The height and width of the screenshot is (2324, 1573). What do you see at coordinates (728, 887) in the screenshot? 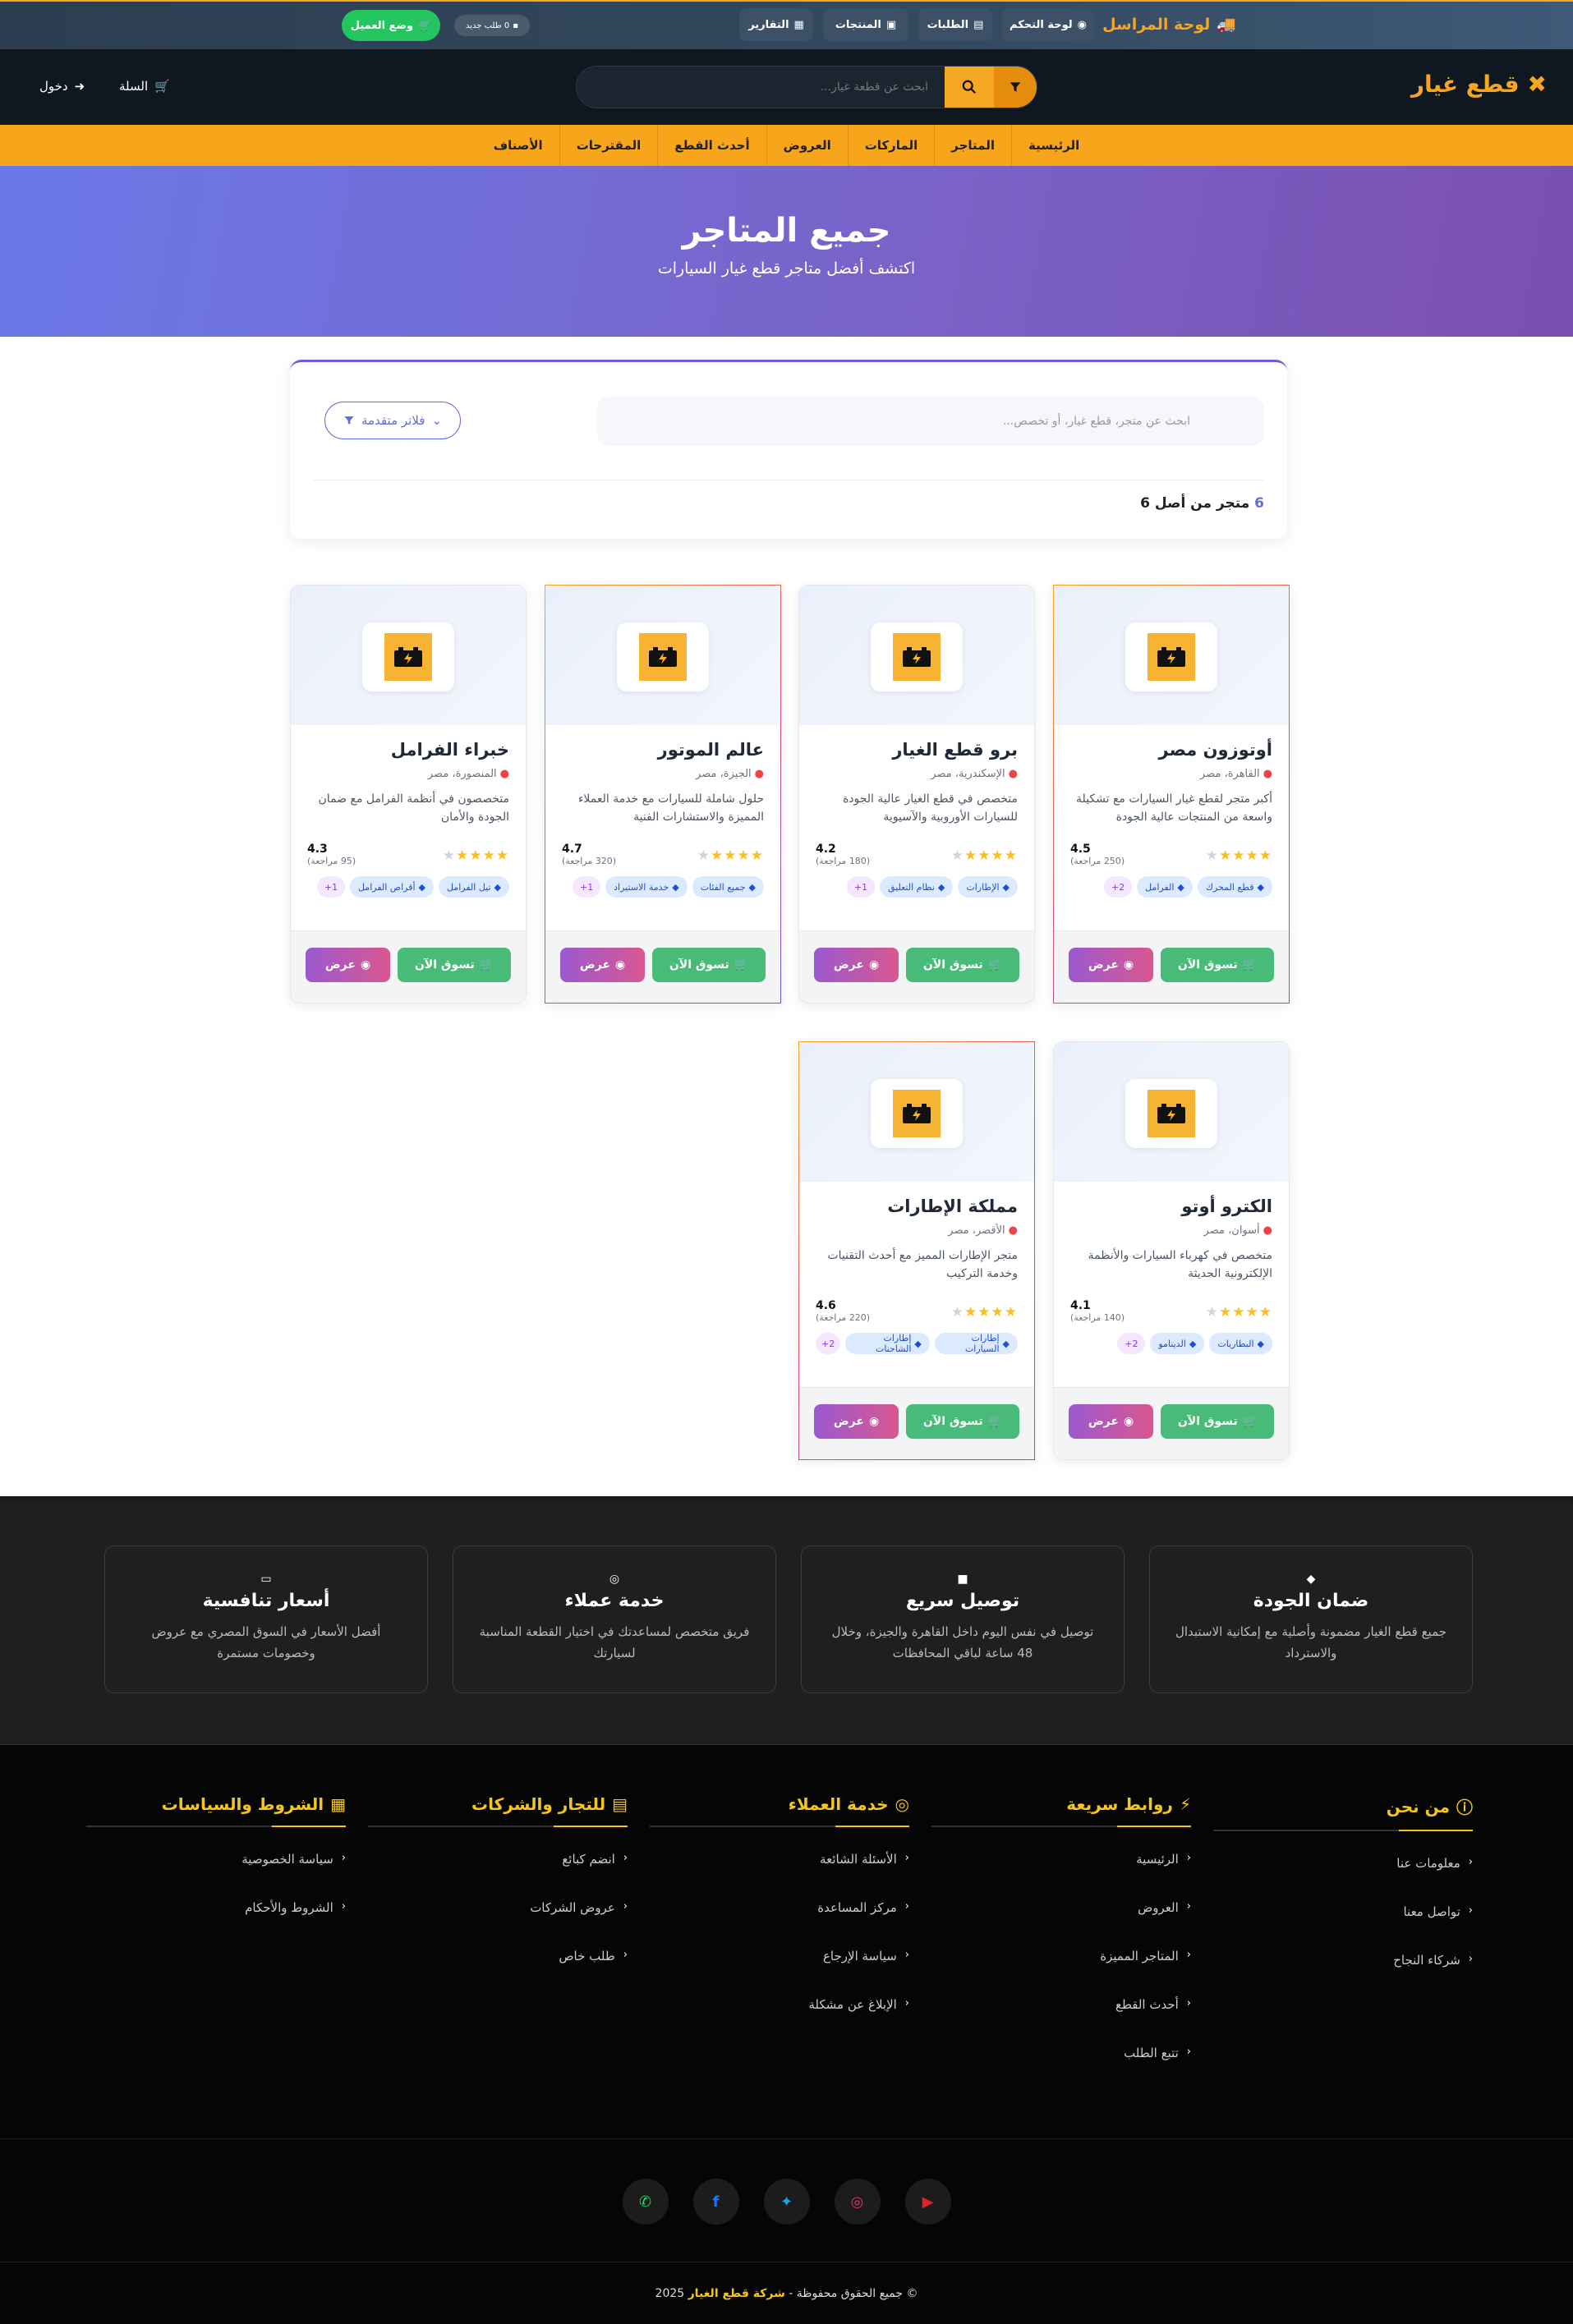
I see `tag-badge: ◆ جميع الفئات` at bounding box center [728, 887].